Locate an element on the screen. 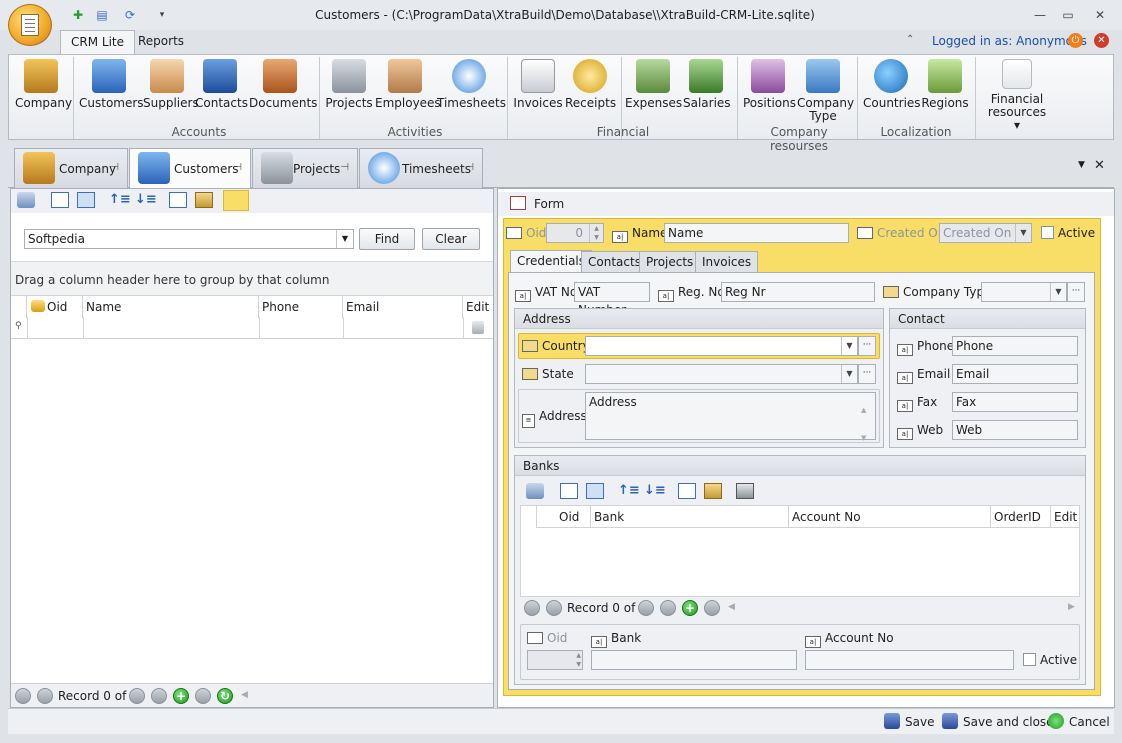 The height and width of the screenshot is (743, 1122). column-phone: Phone is located at coordinates (301, 307).